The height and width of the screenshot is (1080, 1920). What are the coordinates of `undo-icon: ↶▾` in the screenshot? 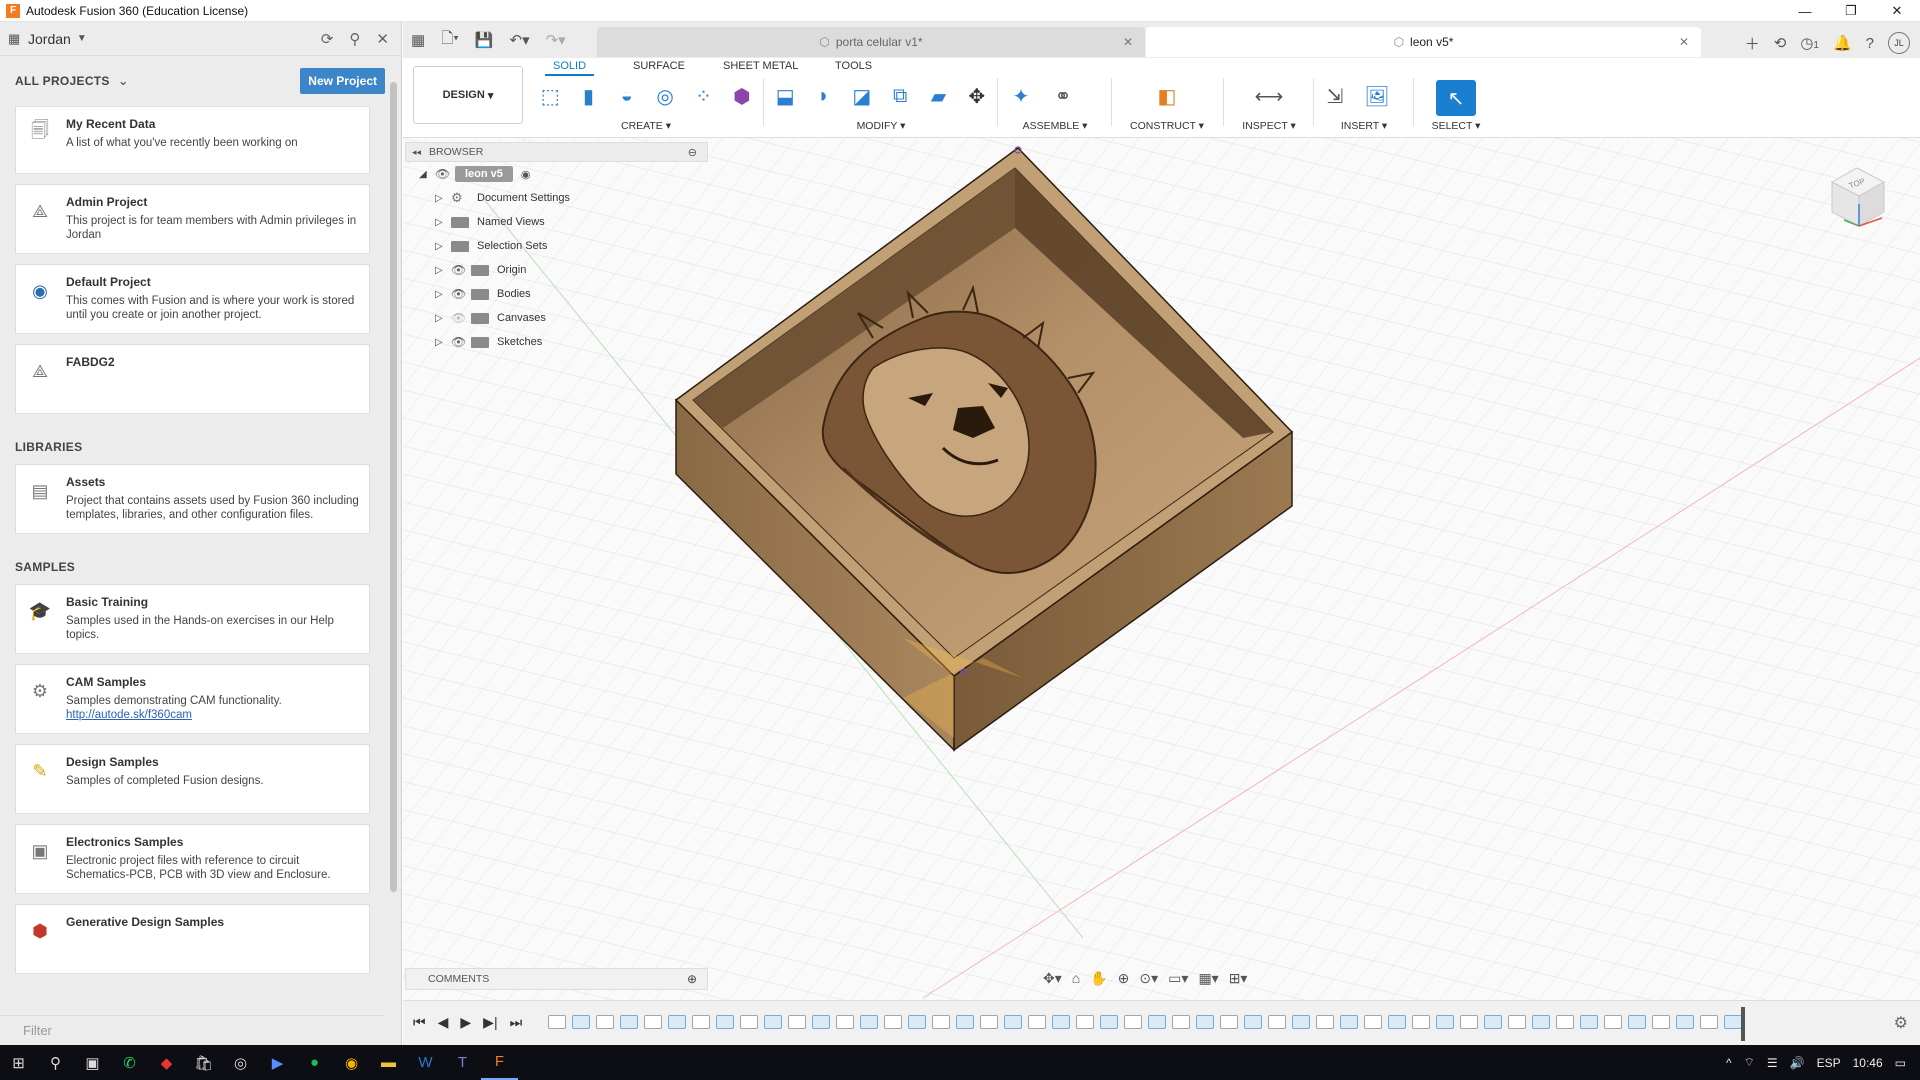 It's located at (520, 40).